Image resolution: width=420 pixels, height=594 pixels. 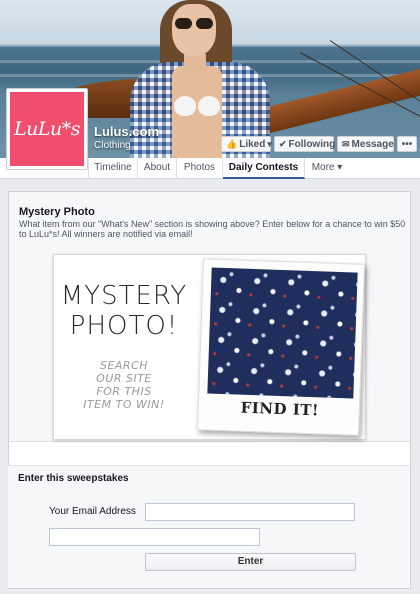 What do you see at coordinates (124, 404) in the screenshot?
I see `subtext-line: ITEM TO WIN!` at bounding box center [124, 404].